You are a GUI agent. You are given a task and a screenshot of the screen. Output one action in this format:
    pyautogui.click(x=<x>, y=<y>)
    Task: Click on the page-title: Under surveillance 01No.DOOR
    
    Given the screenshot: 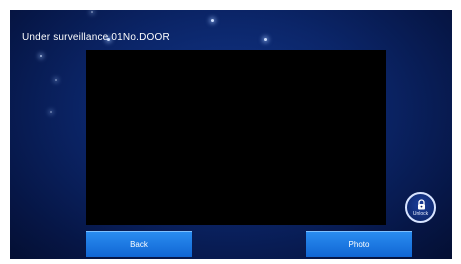 What is the action you would take?
    pyautogui.click(x=96, y=37)
    